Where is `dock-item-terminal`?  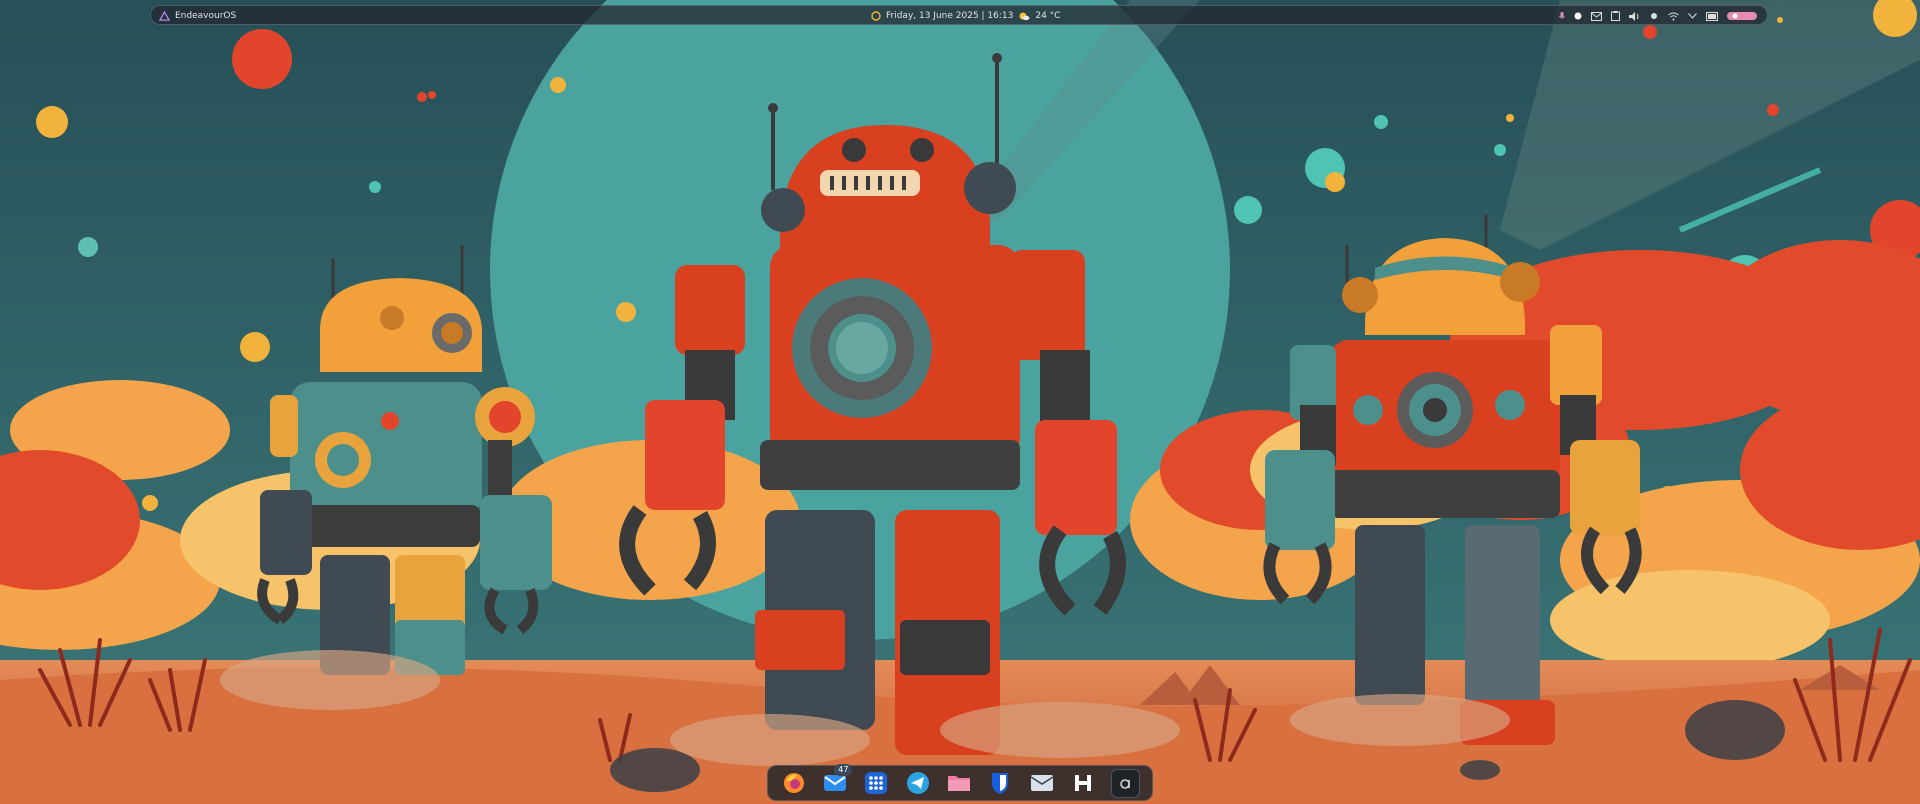
dock-item-terminal is located at coordinates (1125, 783).